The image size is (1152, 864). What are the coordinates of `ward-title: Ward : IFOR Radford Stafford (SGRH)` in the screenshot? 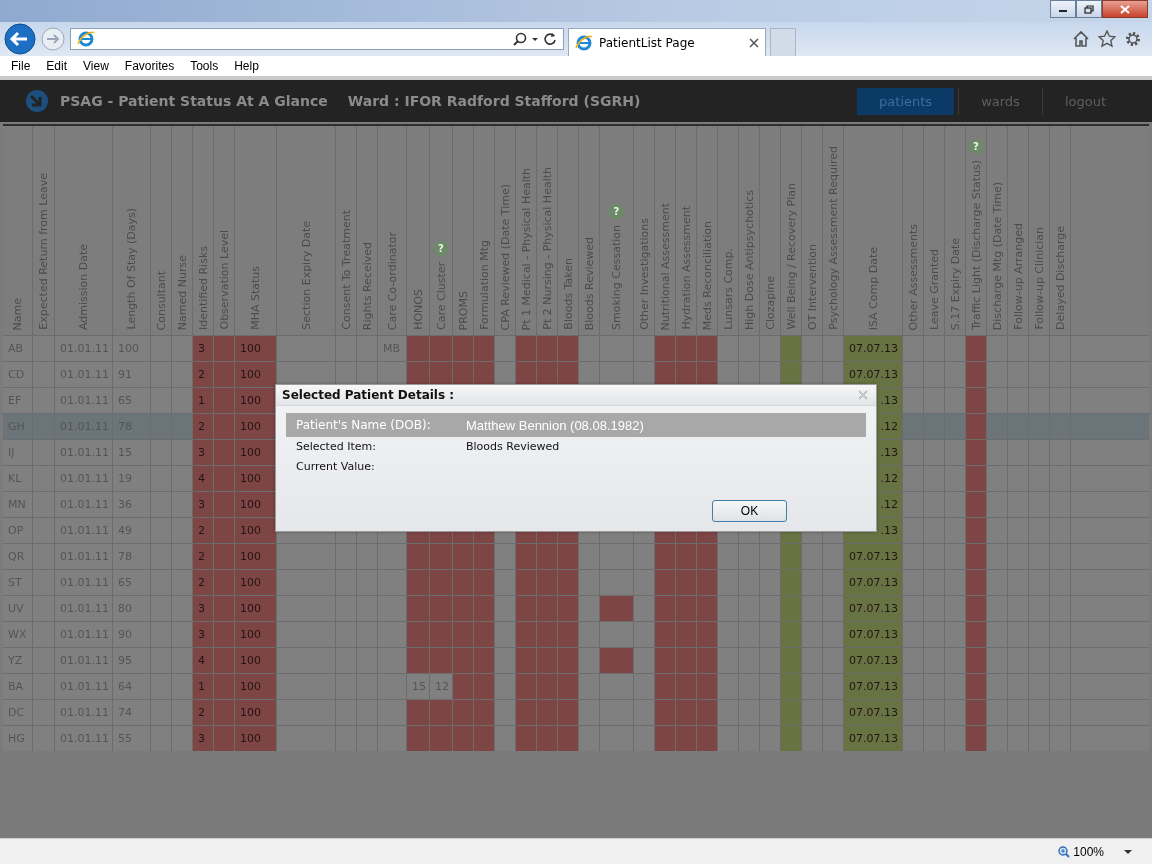 It's located at (494, 101).